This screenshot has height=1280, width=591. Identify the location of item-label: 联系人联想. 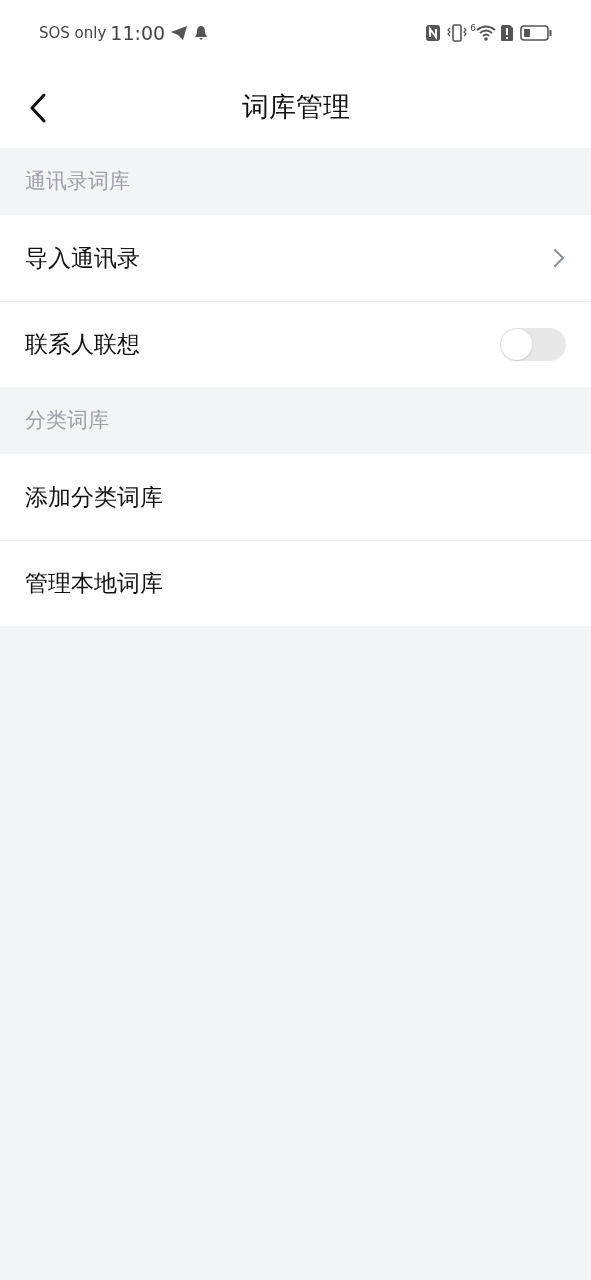
(83, 345).